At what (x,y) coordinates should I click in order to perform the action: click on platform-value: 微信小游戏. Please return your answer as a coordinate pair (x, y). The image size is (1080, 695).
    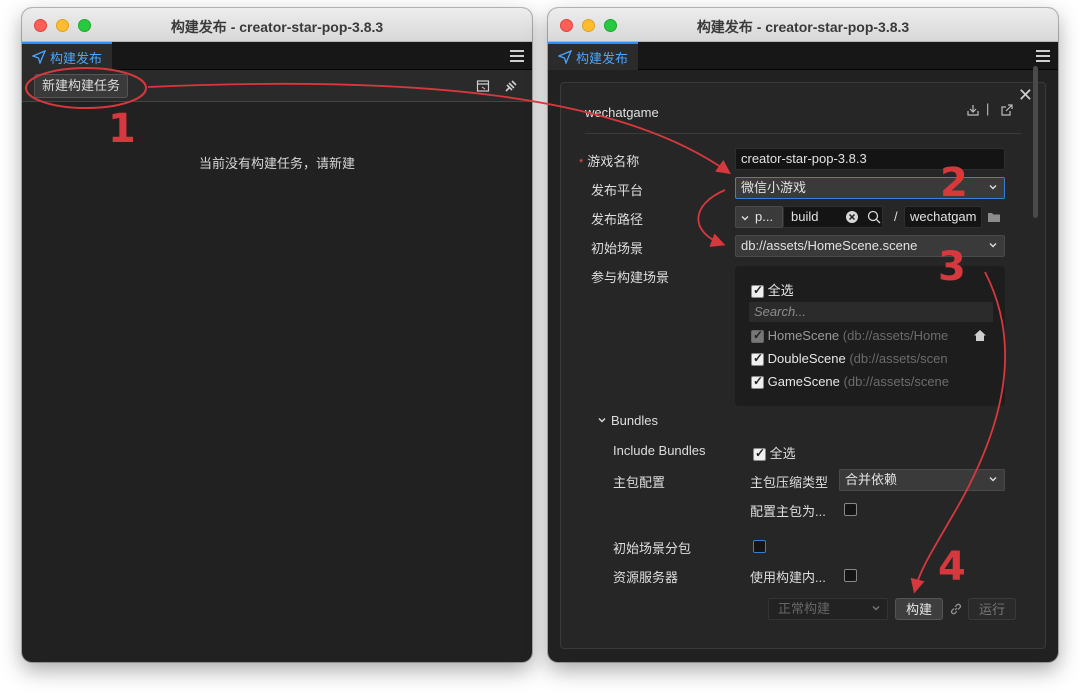
    Looking at the image, I should click on (774, 187).